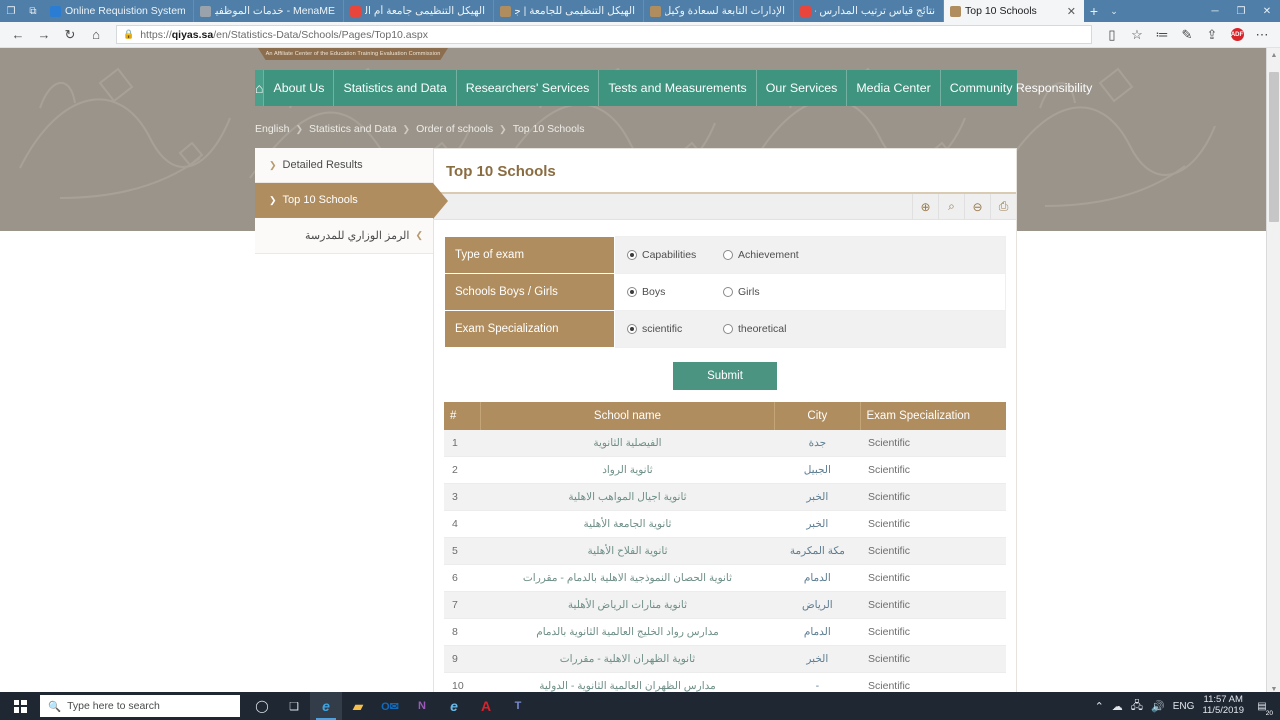  Describe the element at coordinates (20, 706) in the screenshot. I see `windows-start-icon` at that location.